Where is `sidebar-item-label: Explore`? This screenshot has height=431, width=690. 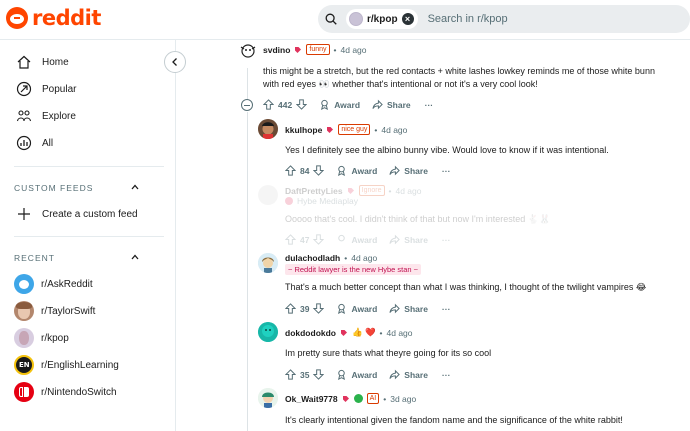
sidebar-item-label: Explore is located at coordinates (59, 116).